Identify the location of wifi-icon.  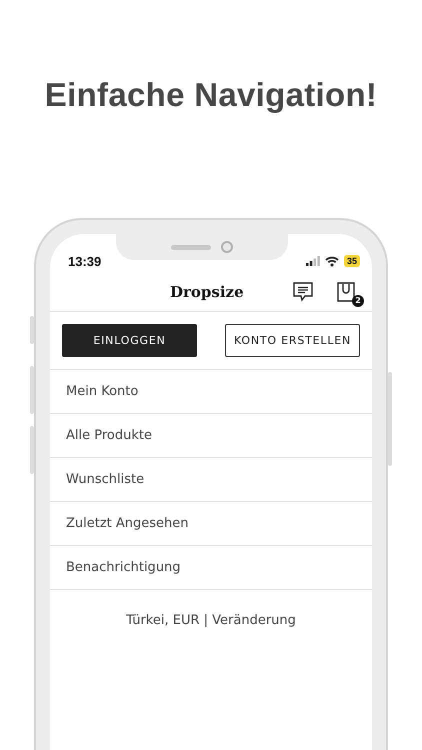
(331, 261).